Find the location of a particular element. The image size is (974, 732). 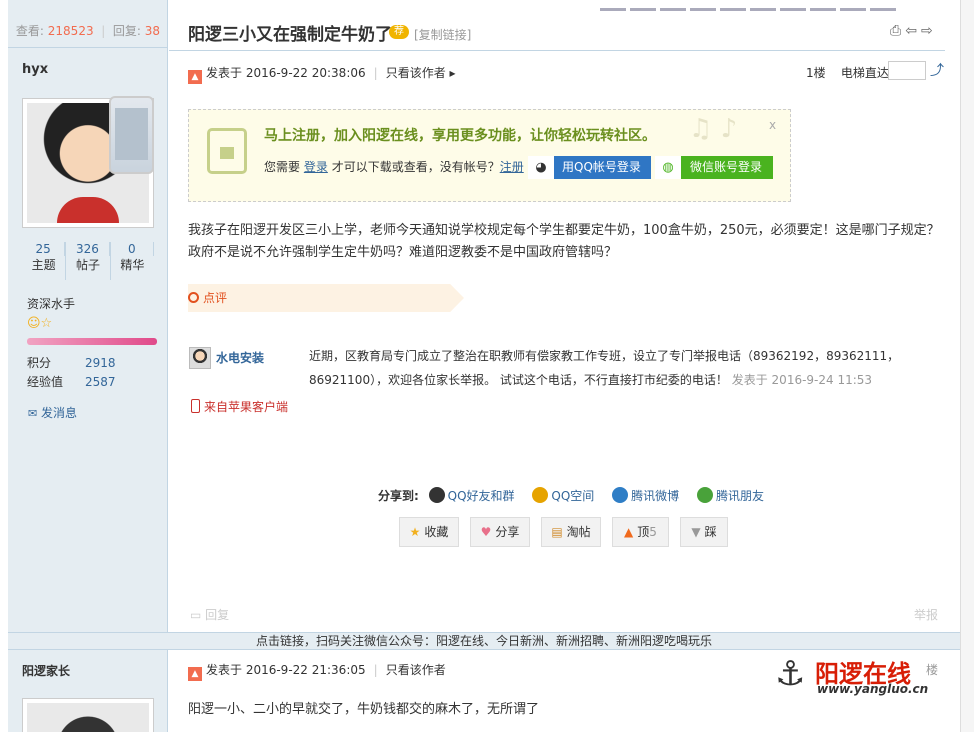

thread-stats: 查看: 218523 | 回复: 38 is located at coordinates (88, 31).